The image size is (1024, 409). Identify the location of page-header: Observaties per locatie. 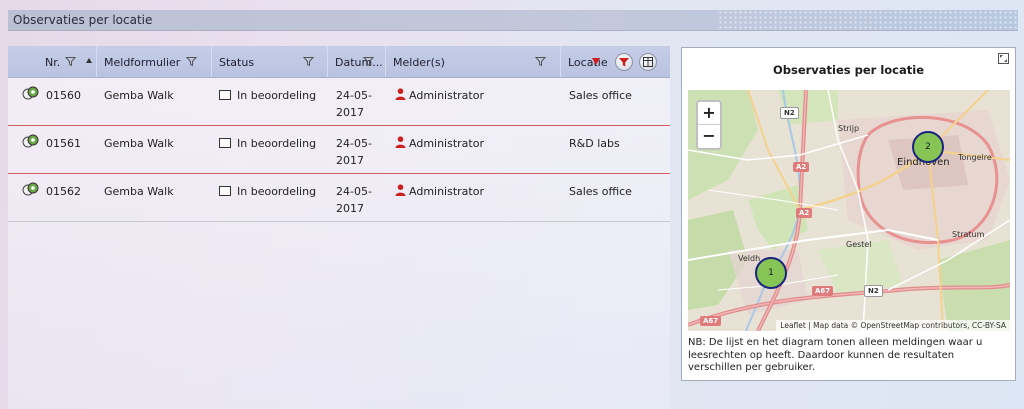
(513, 20).